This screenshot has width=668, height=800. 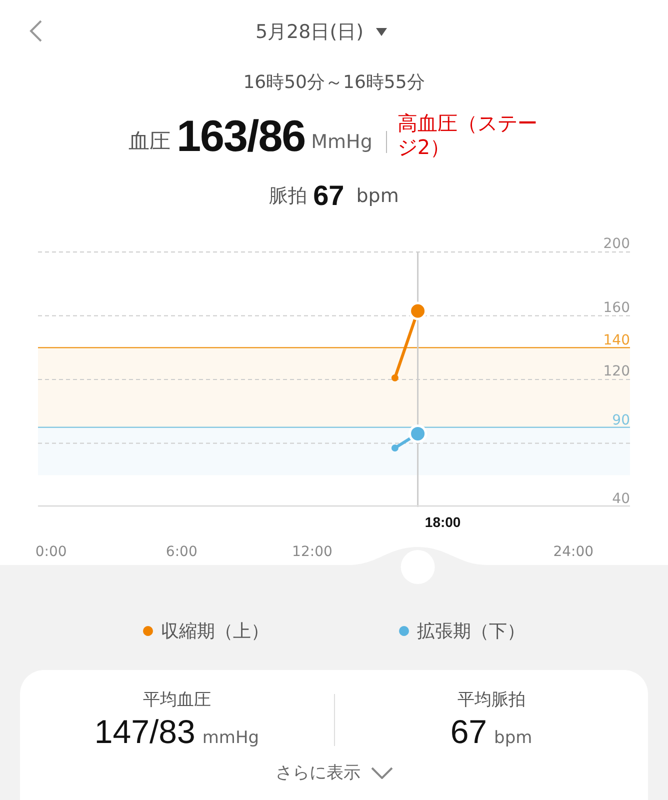 I want to click on y-tick-label: 200, so click(x=616, y=244).